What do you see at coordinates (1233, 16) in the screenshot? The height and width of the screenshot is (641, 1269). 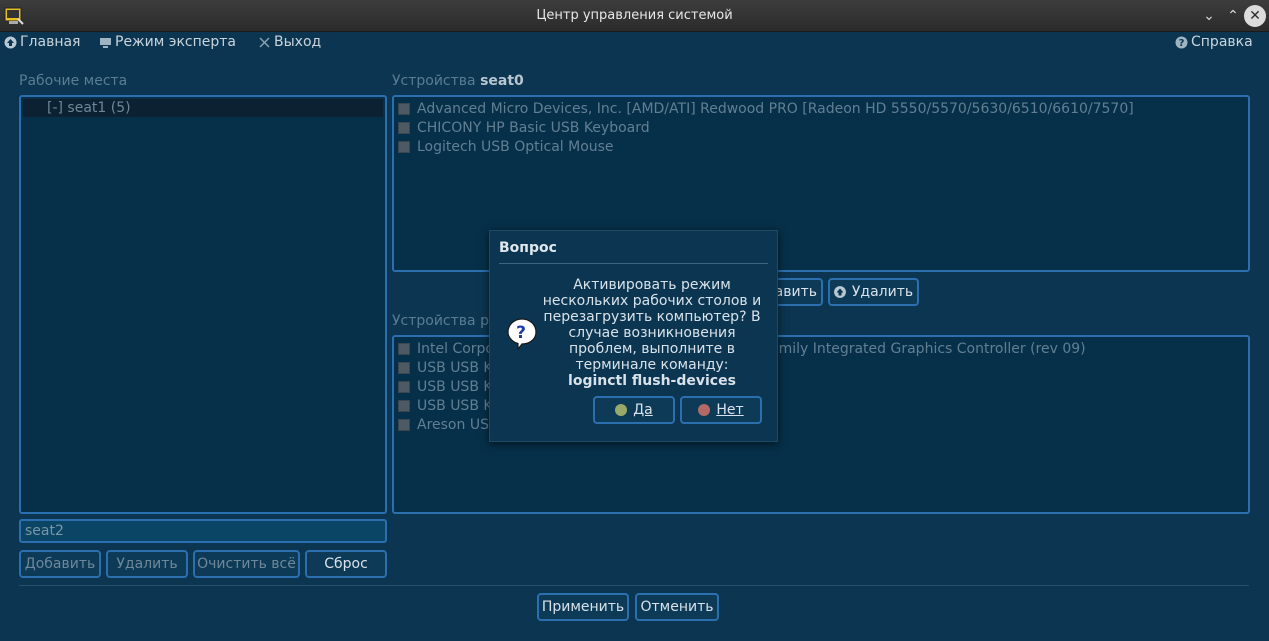 I see `chevron-up-icon: ⌃` at bounding box center [1233, 16].